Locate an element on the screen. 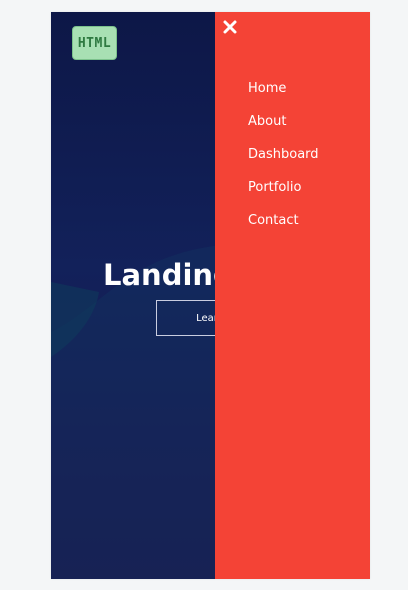  nav-item-portfolio: Portfolio is located at coordinates (283, 187).